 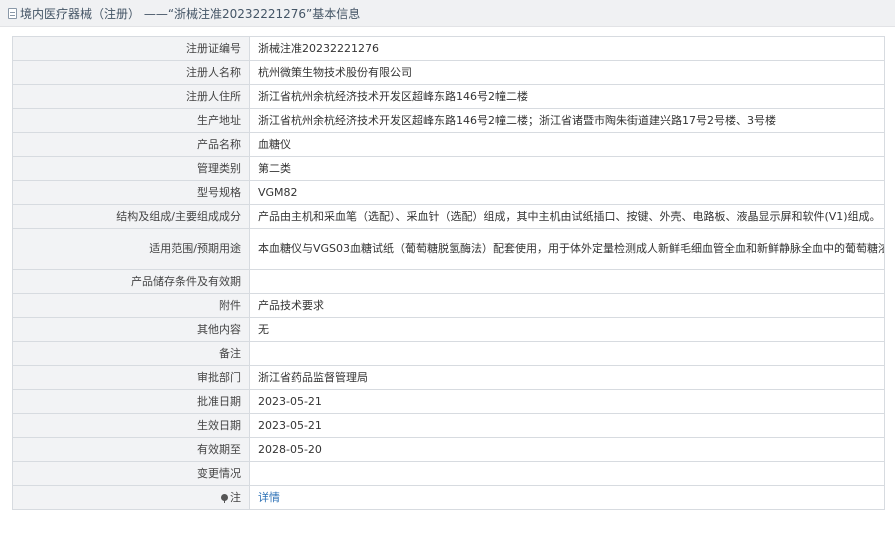 What do you see at coordinates (567, 497) in the screenshot?
I see `row-value-note: 详情` at bounding box center [567, 497].